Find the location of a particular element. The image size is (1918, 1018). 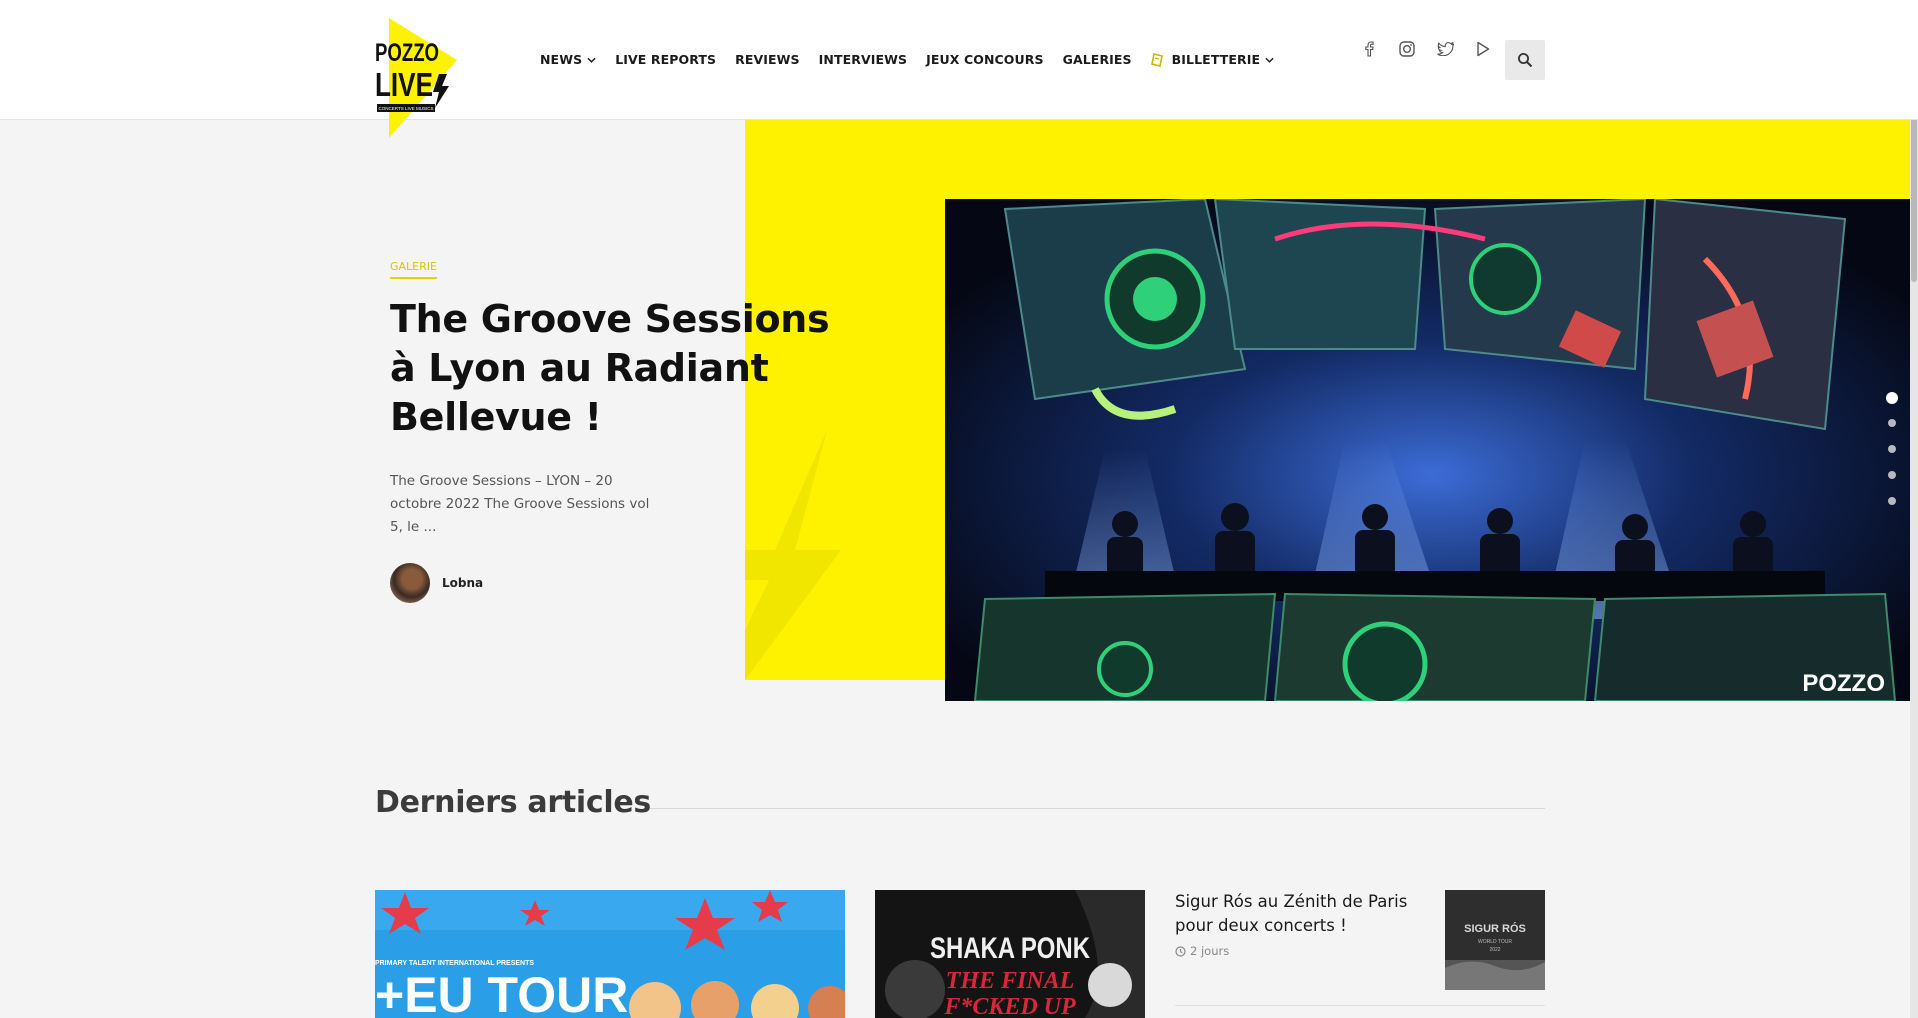

card-image-text: +EU TOUR is located at coordinates (501, 992).